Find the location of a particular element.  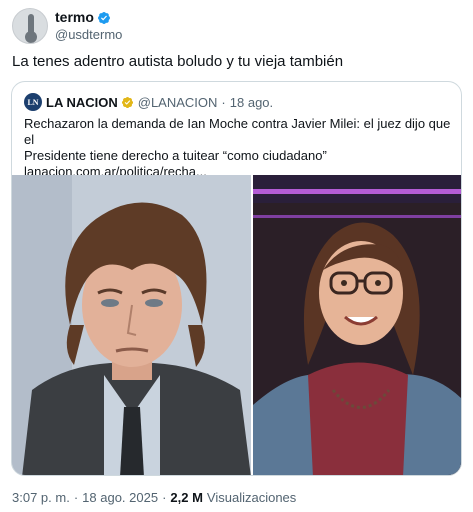

tweet-header: termo @usdtermo is located at coordinates (67, 26).